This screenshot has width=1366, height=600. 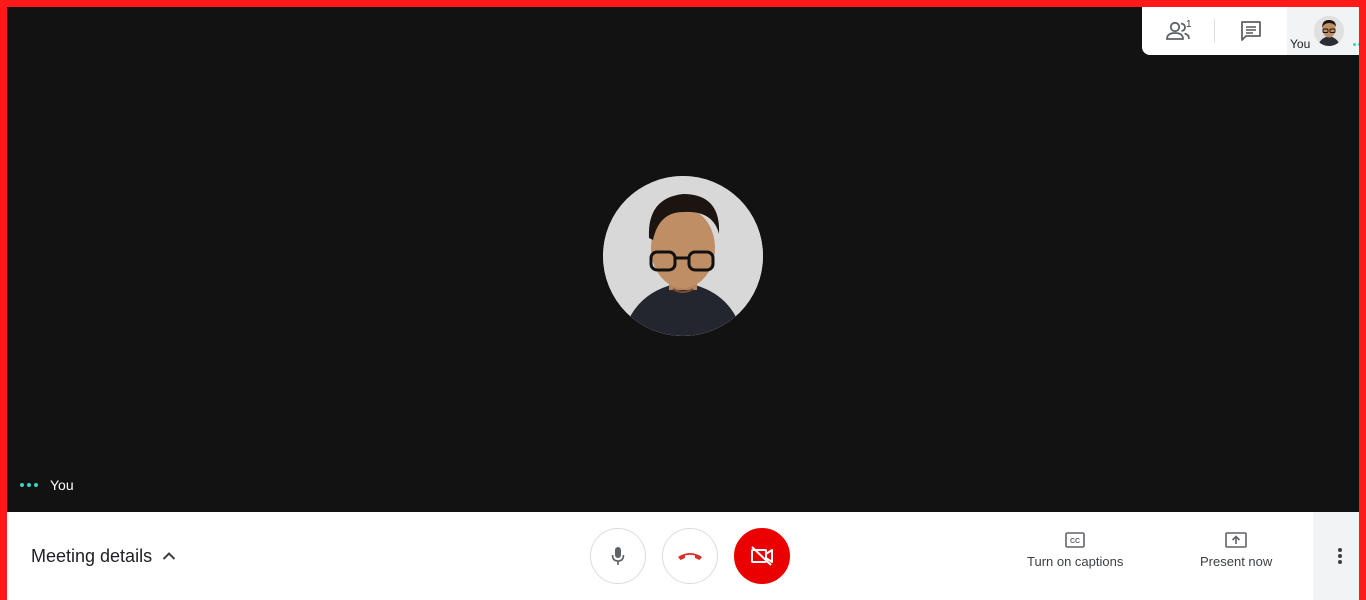 I want to click on microphone-icon, so click(x=618, y=556).